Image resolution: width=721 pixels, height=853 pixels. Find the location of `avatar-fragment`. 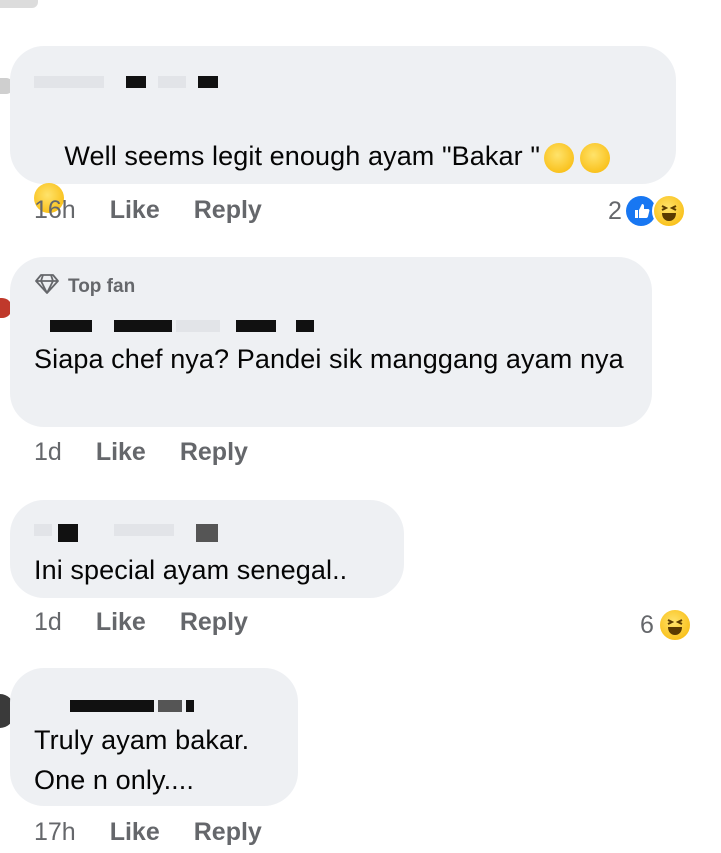

avatar-fragment is located at coordinates (19, 4).